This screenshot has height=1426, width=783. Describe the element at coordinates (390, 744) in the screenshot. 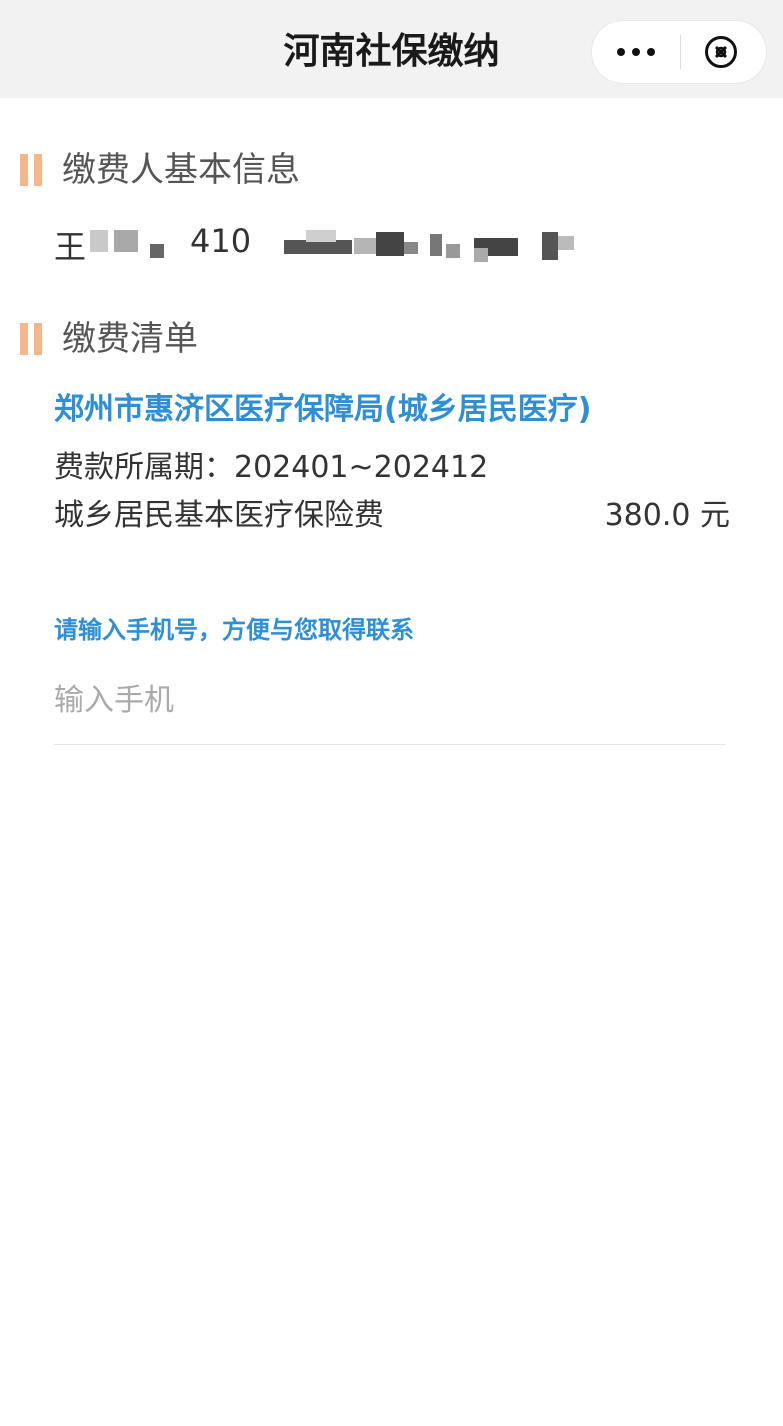

I see `phone-input-underline` at that location.